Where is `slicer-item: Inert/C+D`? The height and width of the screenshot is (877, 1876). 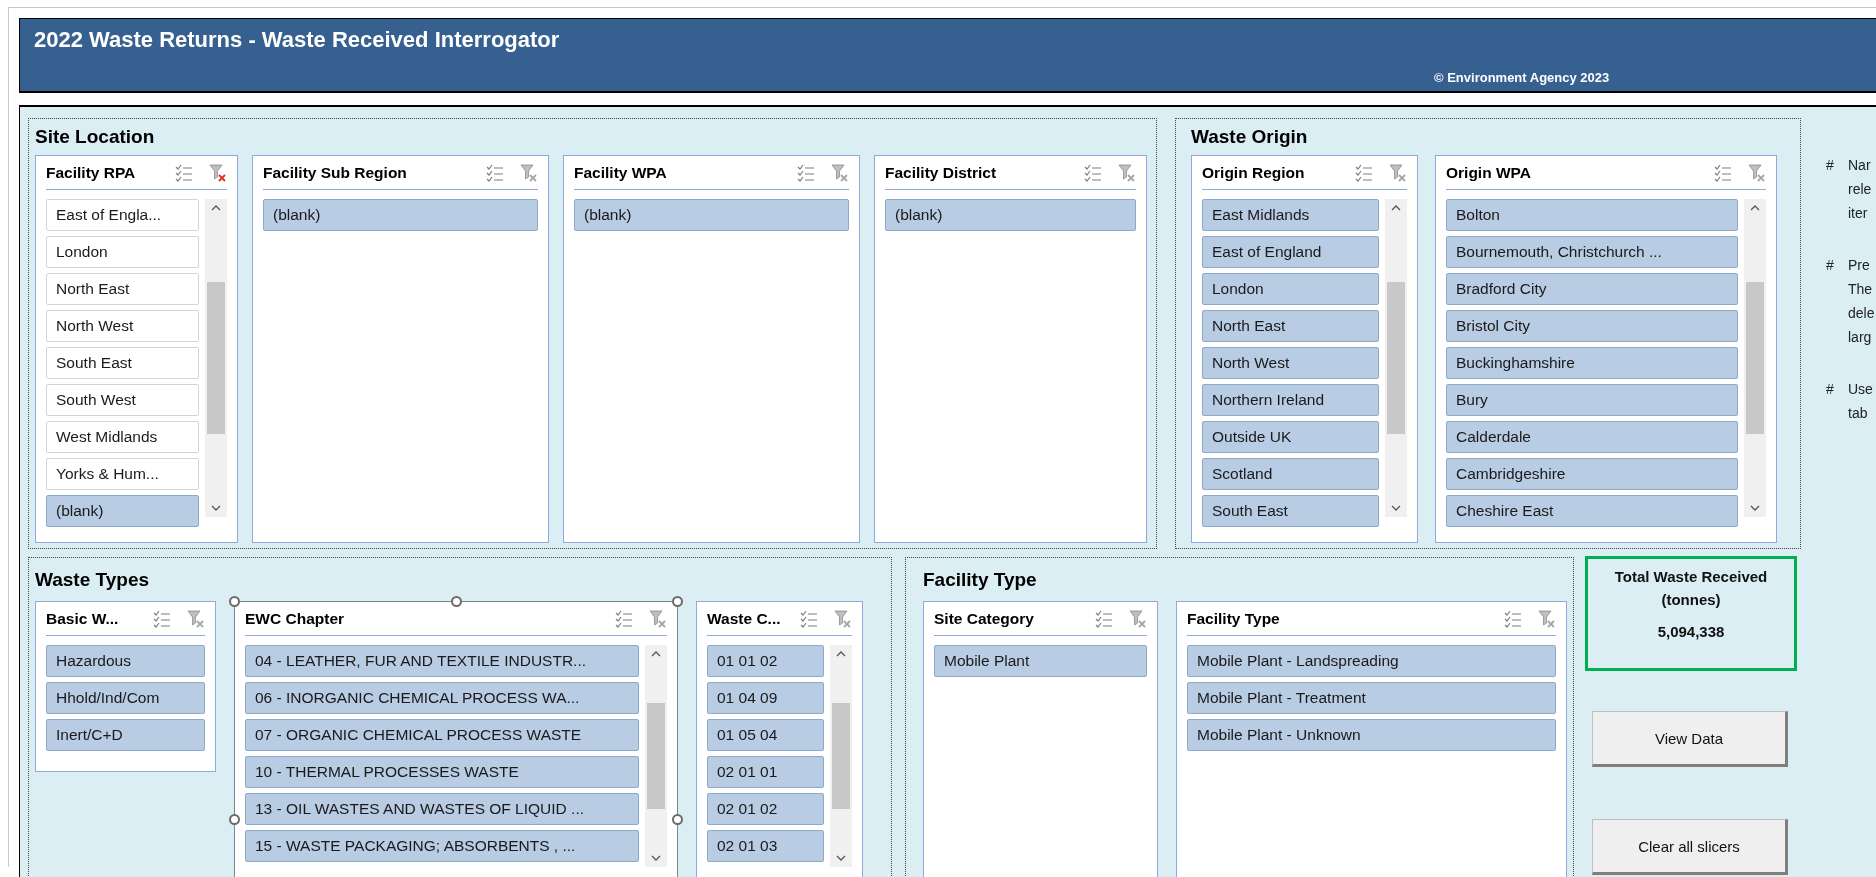 slicer-item: Inert/C+D is located at coordinates (125, 735).